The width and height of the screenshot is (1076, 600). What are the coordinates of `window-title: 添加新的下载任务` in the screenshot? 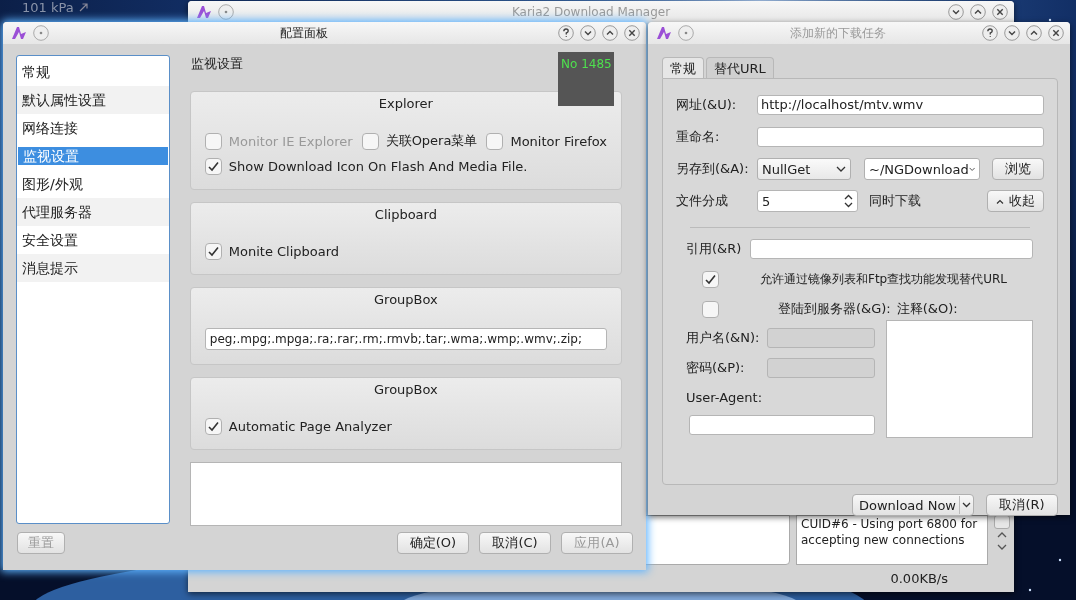 It's located at (838, 33).